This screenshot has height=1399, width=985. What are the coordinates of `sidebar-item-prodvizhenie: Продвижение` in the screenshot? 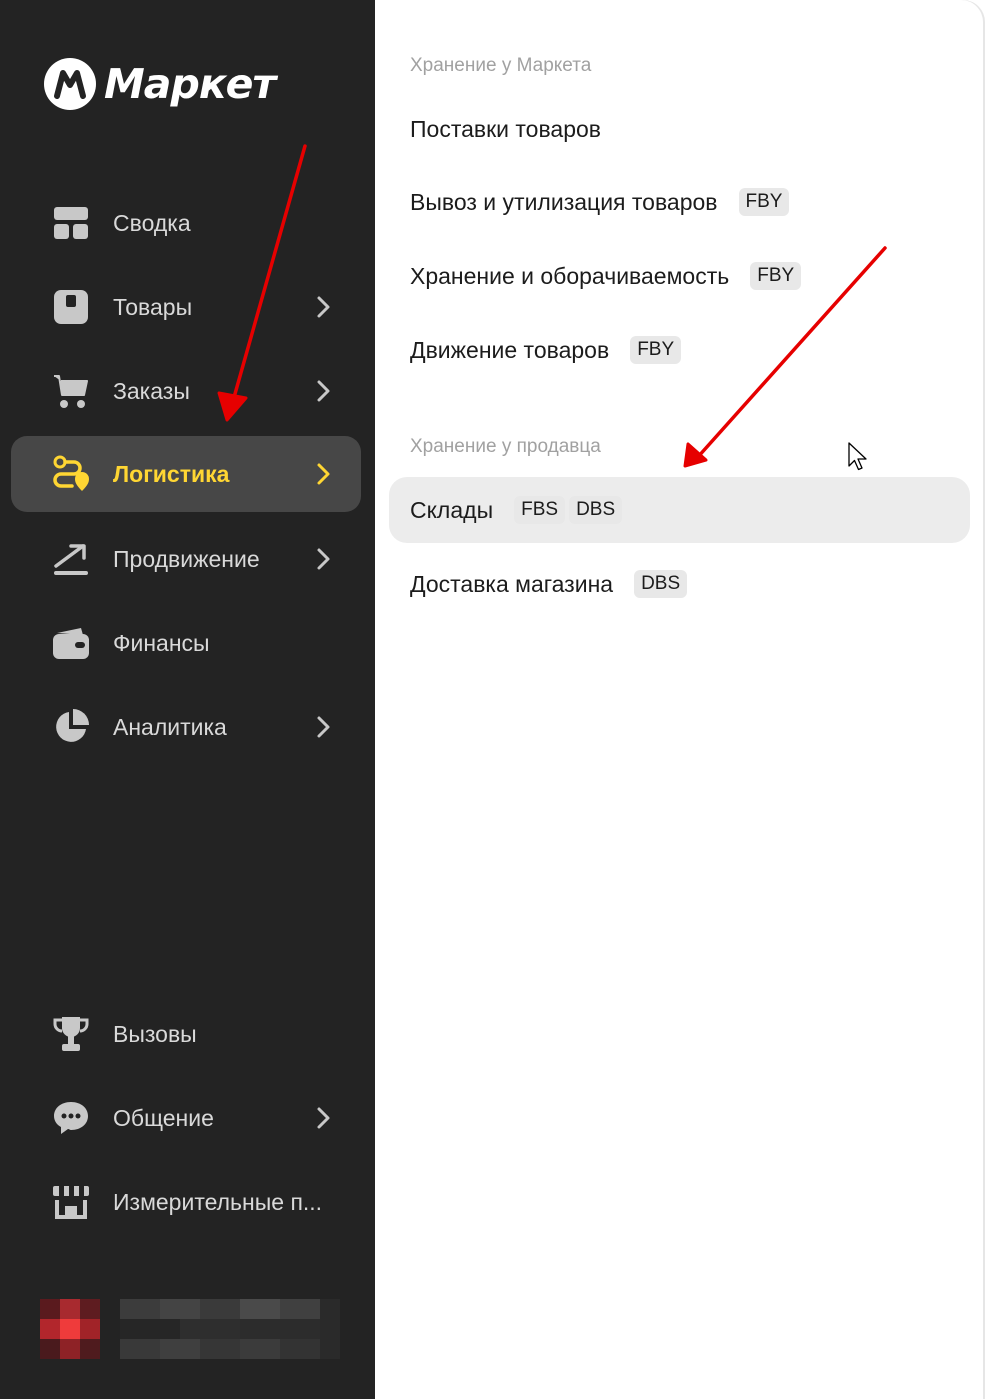 It's located at (186, 559).